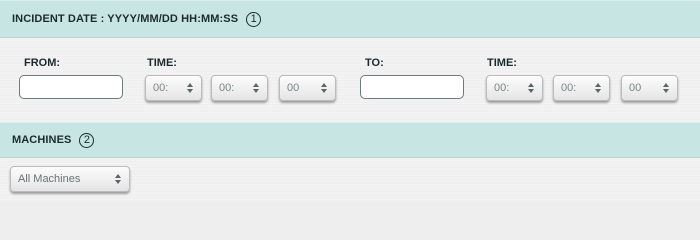 This screenshot has height=240, width=700. Describe the element at coordinates (162, 63) in the screenshot. I see `from-time-label: TIME:` at that location.